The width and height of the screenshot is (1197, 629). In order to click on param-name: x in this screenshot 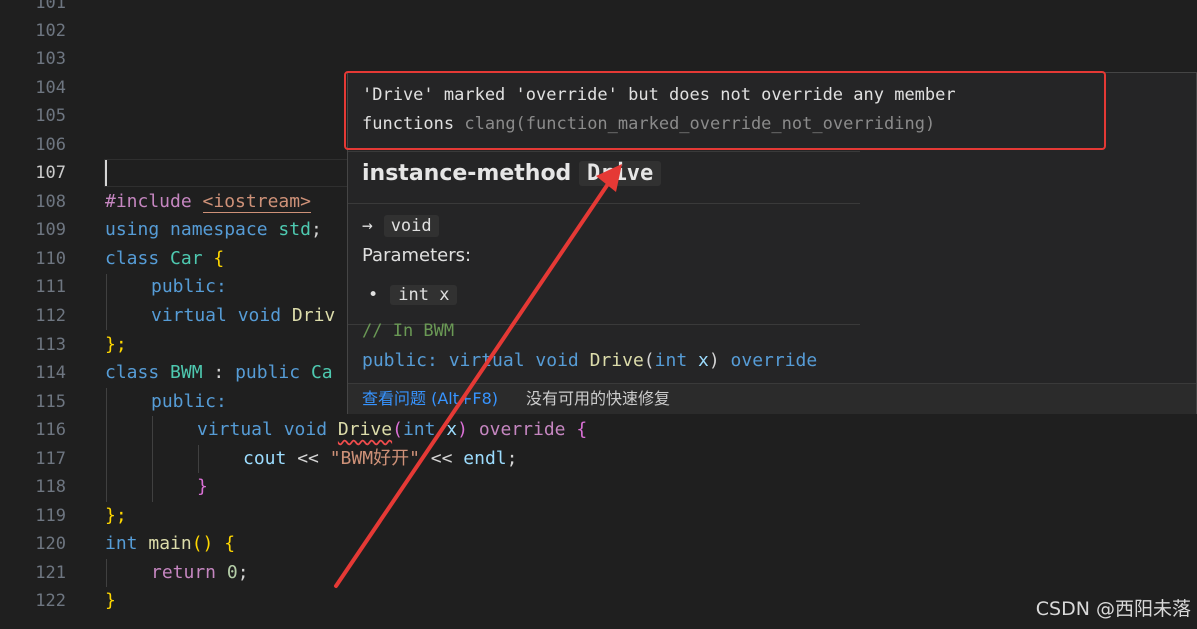, I will do `click(452, 429)`.